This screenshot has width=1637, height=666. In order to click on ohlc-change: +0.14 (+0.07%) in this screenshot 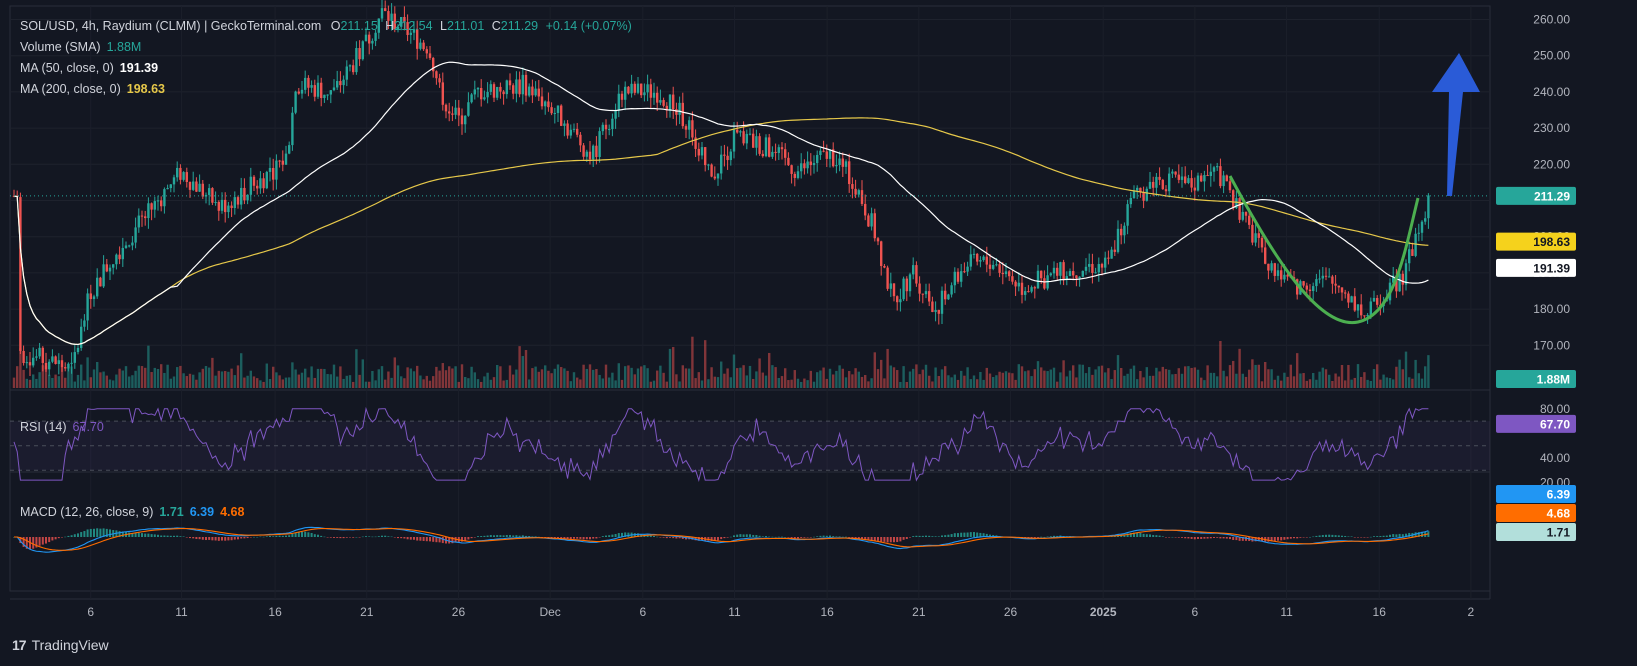, I will do `click(588, 26)`.